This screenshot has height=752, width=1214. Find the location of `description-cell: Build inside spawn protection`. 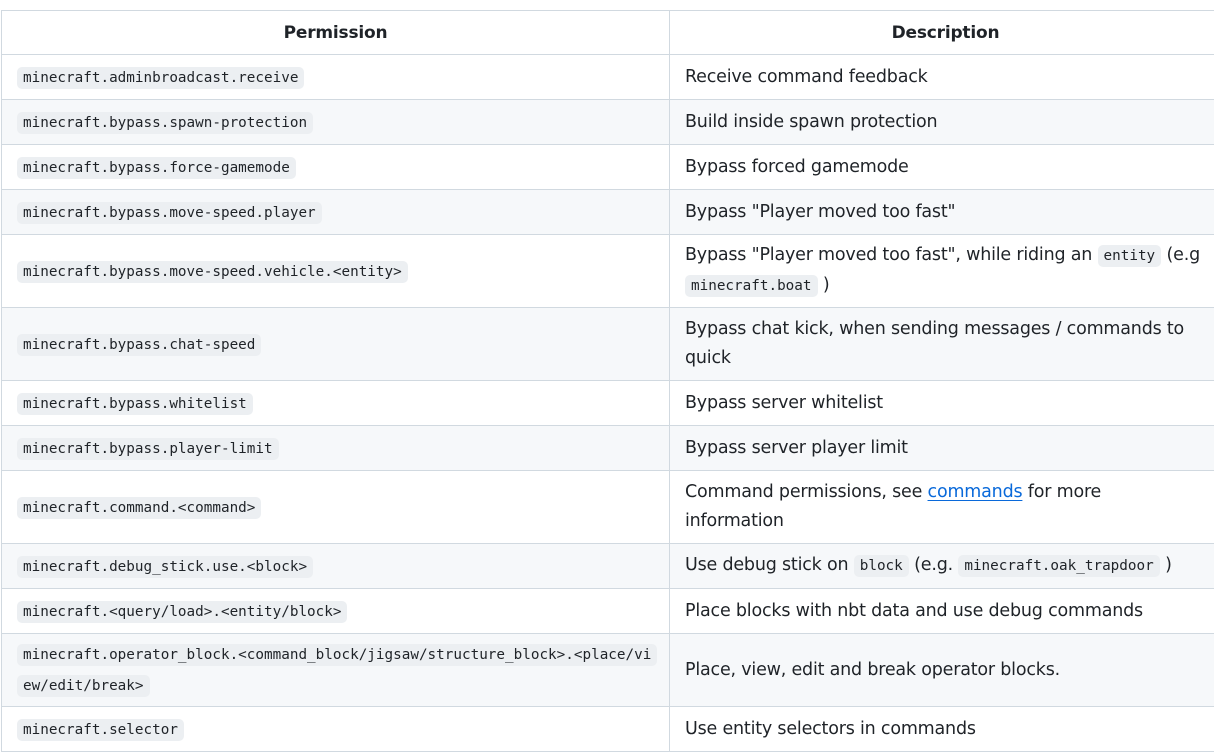

description-cell: Build inside spawn protection is located at coordinates (942, 122).